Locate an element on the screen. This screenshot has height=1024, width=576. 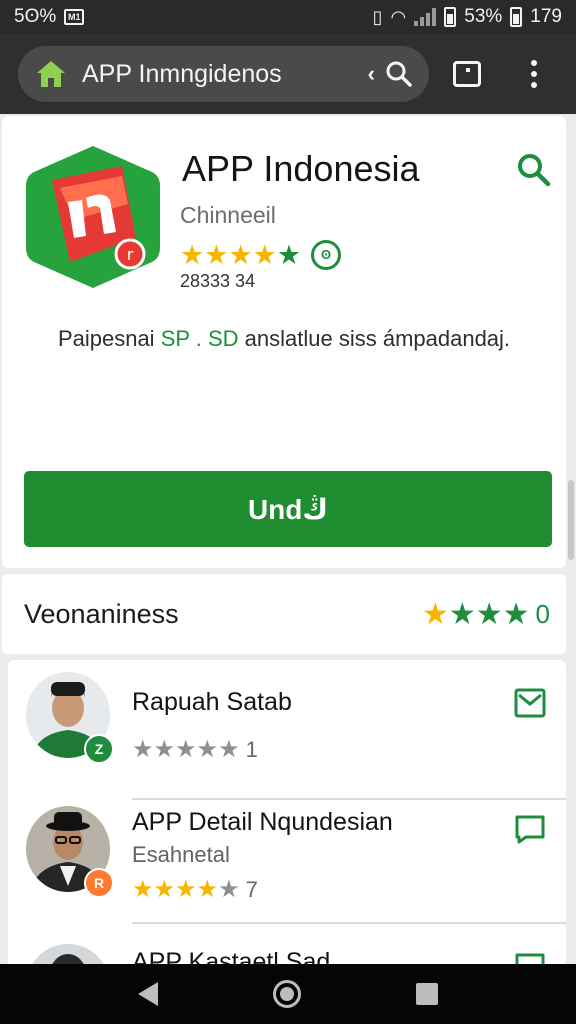
chat-icon is located at coordinates (530, 829).